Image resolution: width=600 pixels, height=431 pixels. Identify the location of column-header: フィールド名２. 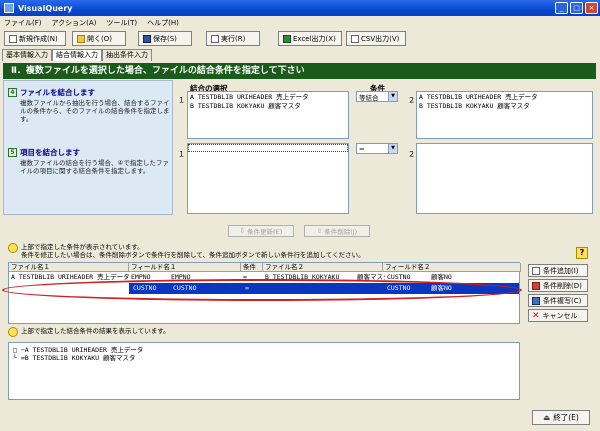
(452, 267).